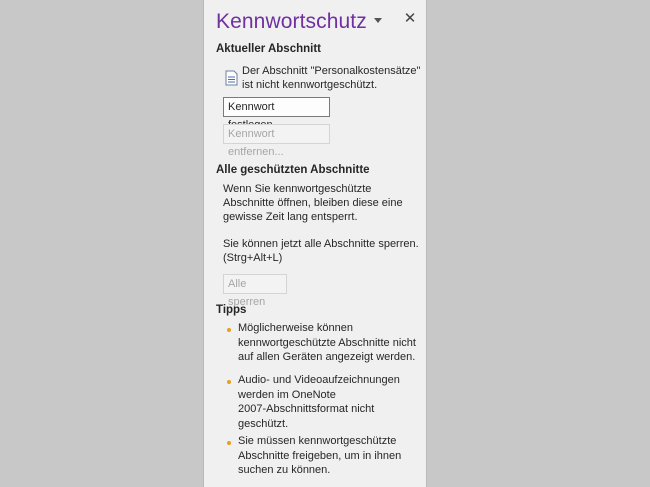  I want to click on tip-line: Sie müssen kennwortgeschützte, so click(317, 441).